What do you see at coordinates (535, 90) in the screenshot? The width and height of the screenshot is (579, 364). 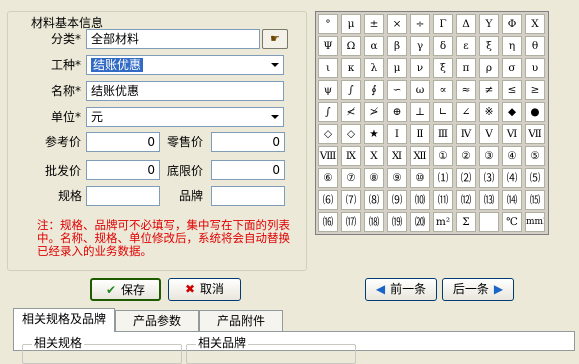 I see `symbol-cell: ≥` at bounding box center [535, 90].